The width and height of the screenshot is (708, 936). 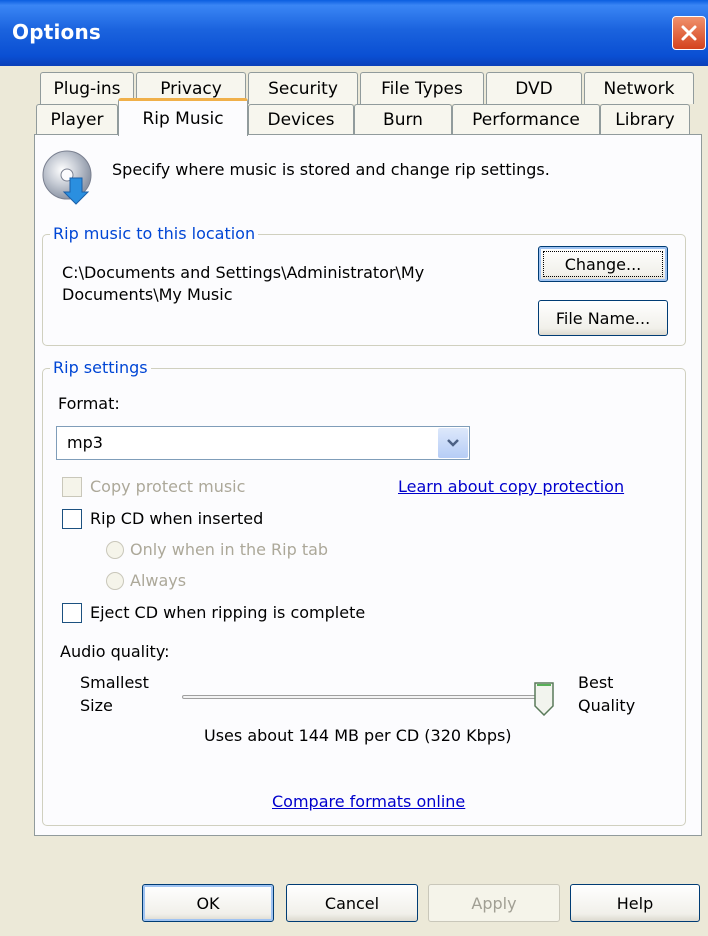 What do you see at coordinates (85, 442) in the screenshot?
I see `format-value: mp3` at bounding box center [85, 442].